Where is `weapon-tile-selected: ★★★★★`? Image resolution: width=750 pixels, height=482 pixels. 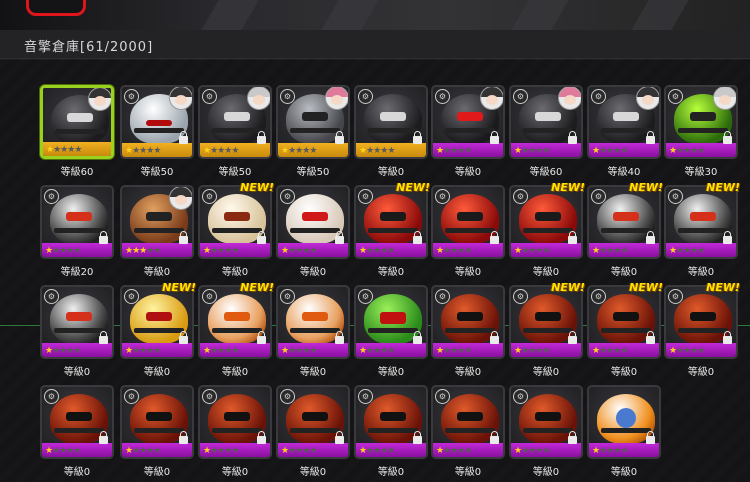 weapon-tile-selected: ★★★★★ is located at coordinates (77, 122).